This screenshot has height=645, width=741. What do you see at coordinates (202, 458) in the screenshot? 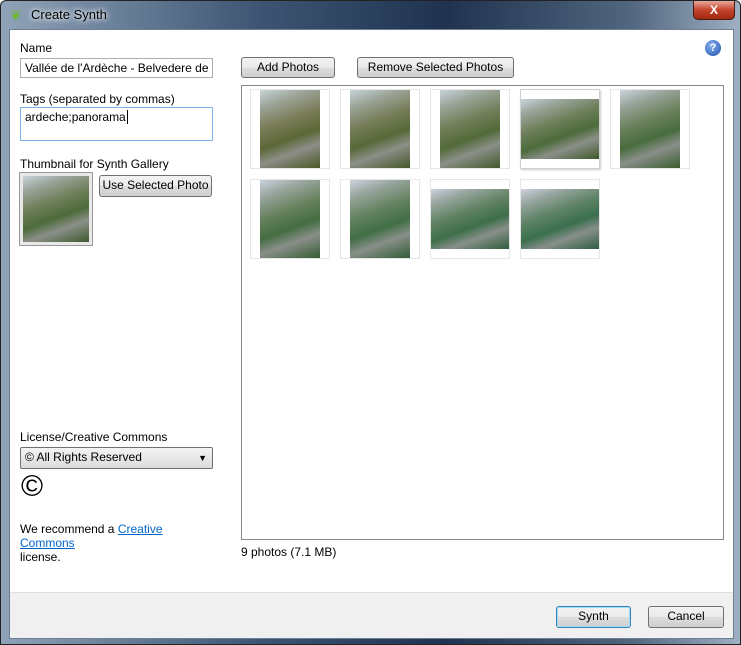
I see `chevron-down-icon: ▼` at bounding box center [202, 458].